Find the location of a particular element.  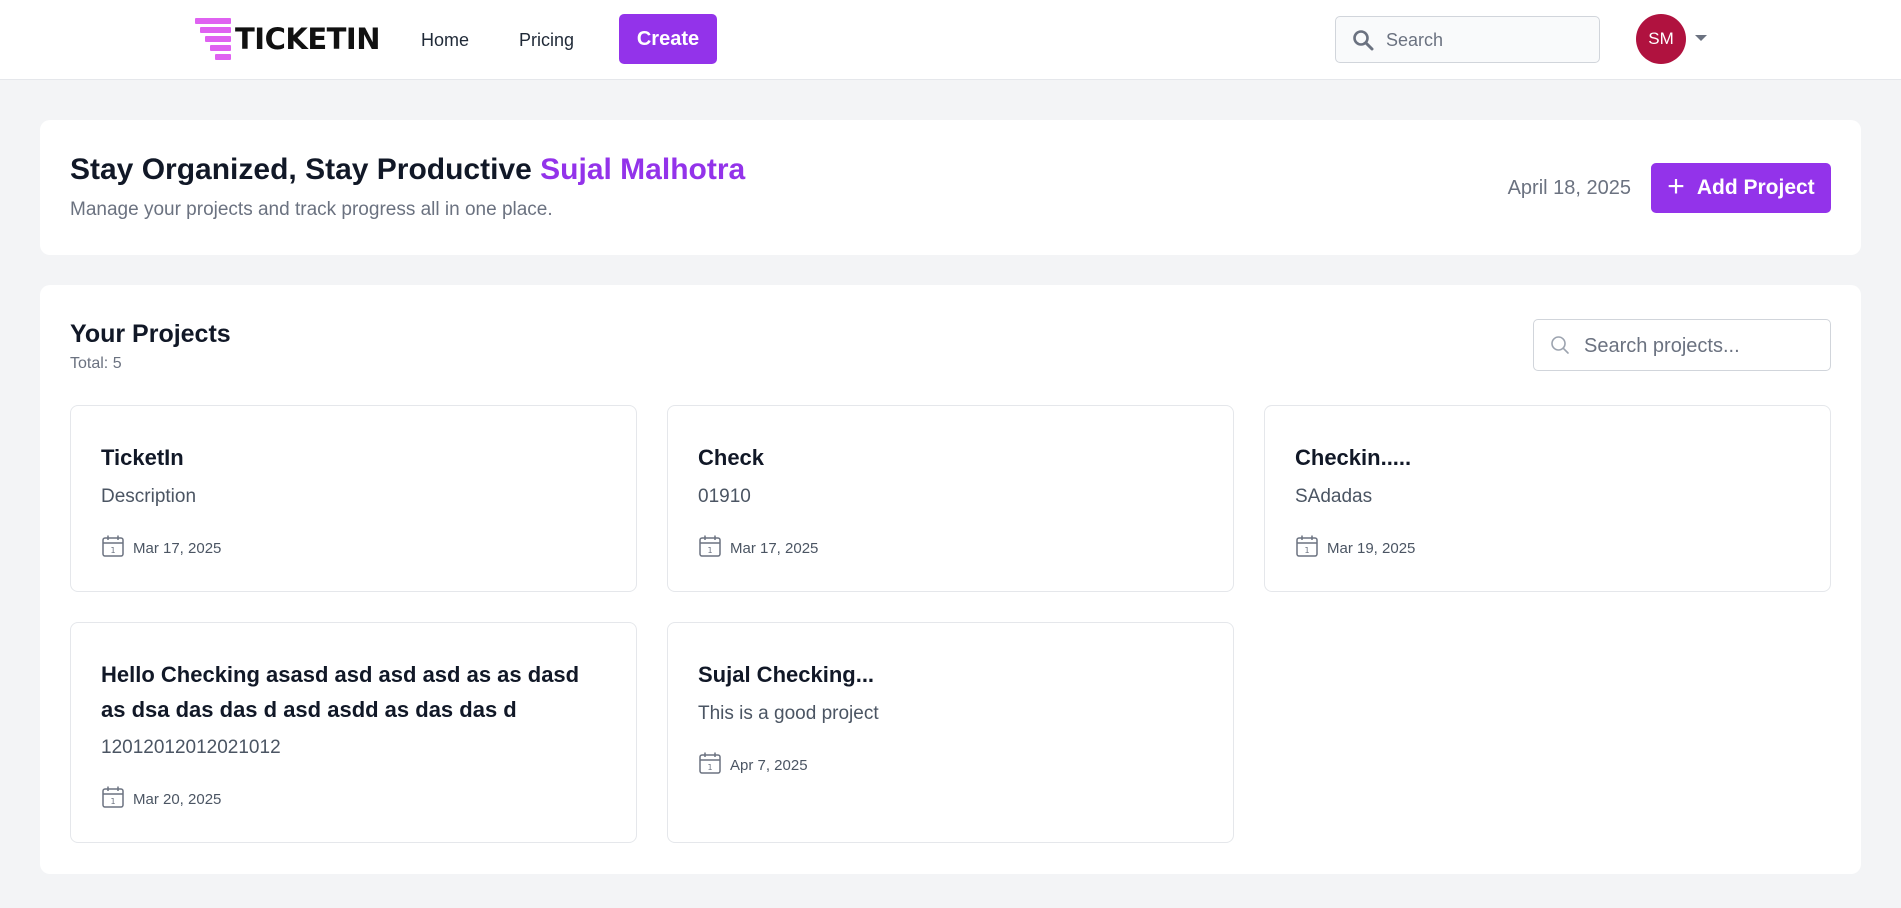

project-date-text: Mar 19, 2025 is located at coordinates (1371, 548).